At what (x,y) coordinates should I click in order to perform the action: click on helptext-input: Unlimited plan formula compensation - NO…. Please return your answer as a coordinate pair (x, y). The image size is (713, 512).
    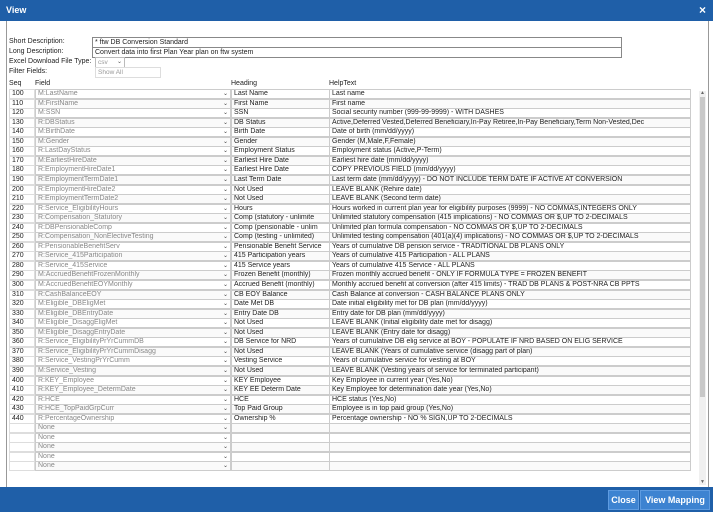
    Looking at the image, I should click on (510, 227).